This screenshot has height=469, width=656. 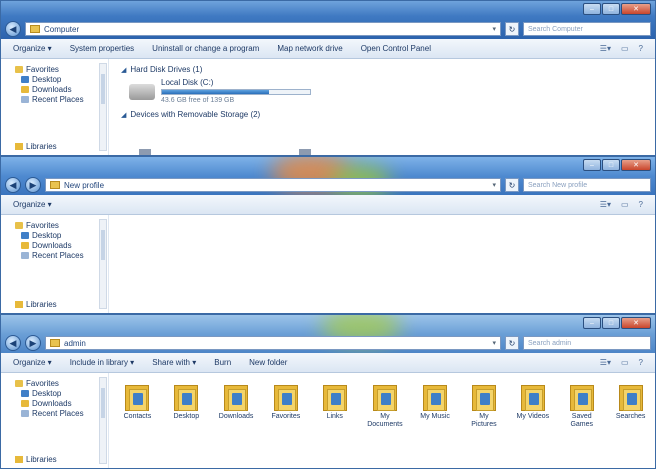 I want to click on folder-item: Searches, so click(x=630, y=406).